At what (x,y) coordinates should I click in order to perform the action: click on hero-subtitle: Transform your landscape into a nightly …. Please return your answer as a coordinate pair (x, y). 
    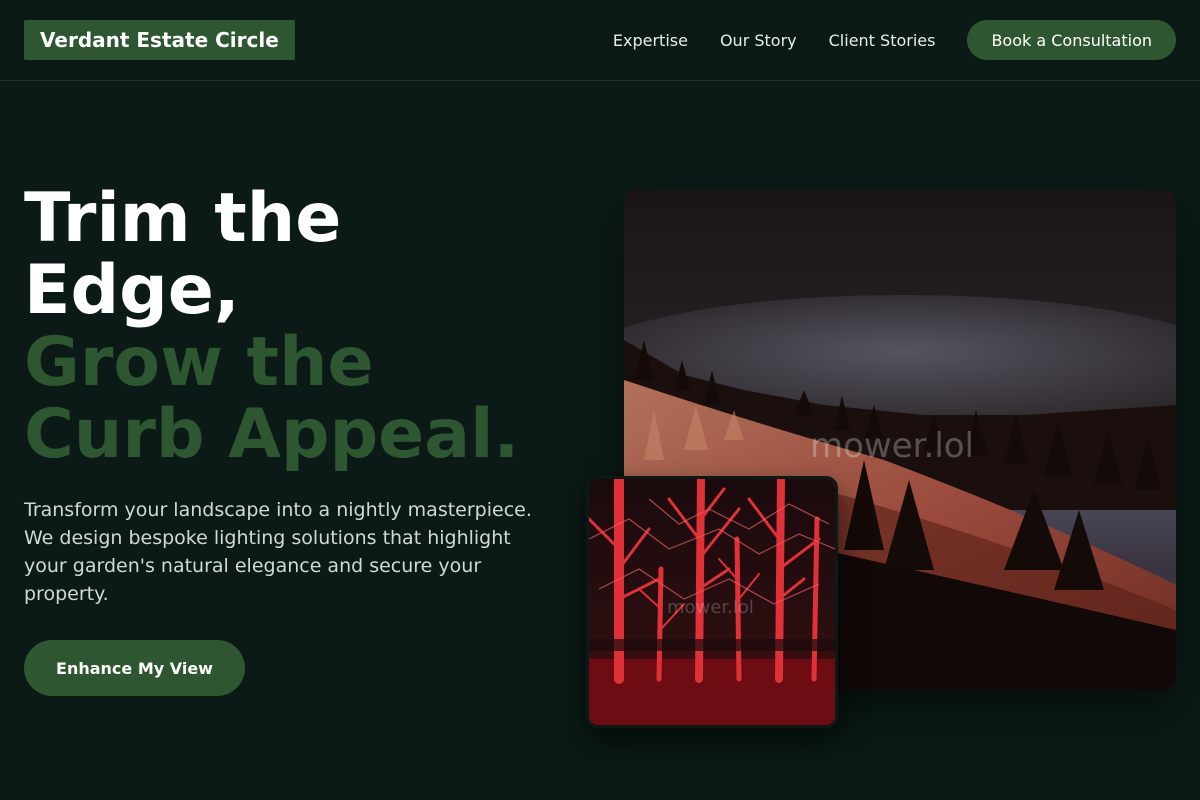
    Looking at the image, I should click on (278, 552).